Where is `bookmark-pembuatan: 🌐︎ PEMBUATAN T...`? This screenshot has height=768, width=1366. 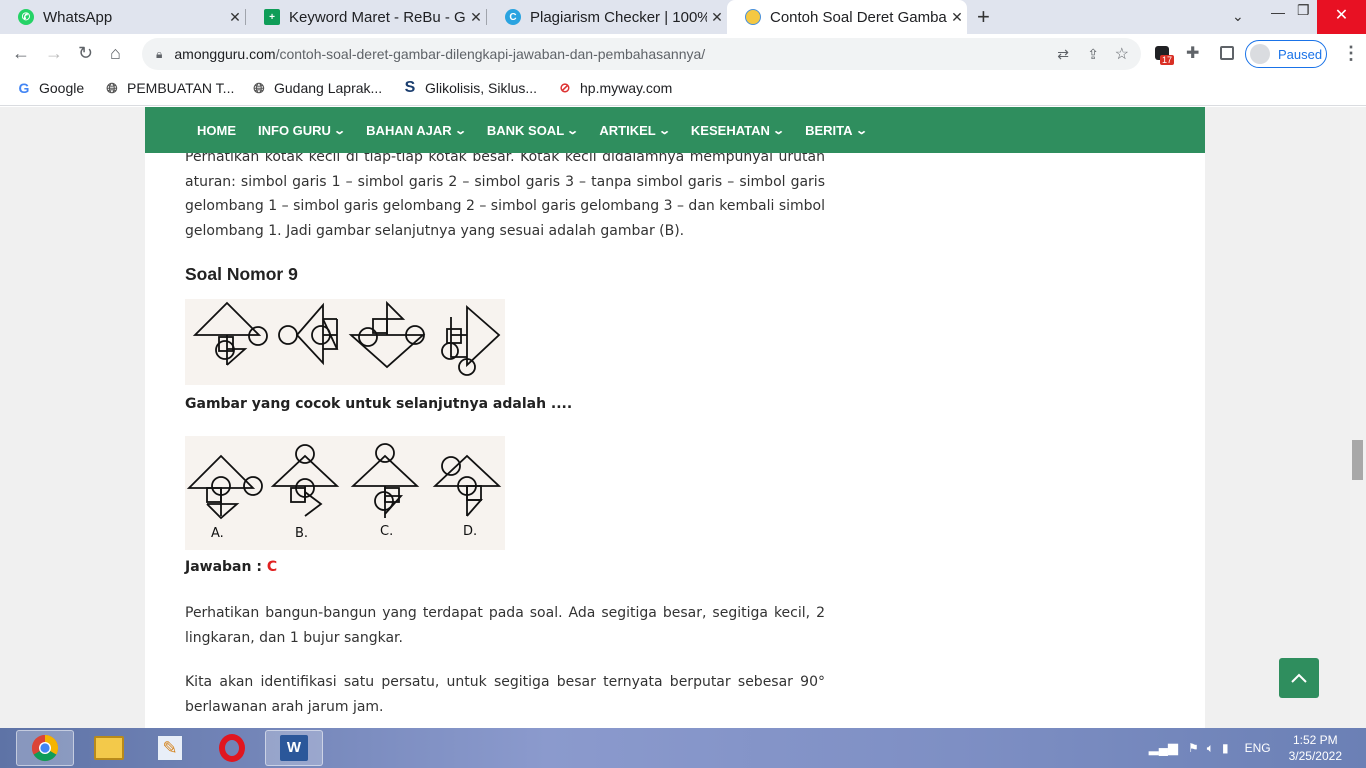 bookmark-pembuatan: 🌐︎ PEMBUATAN T... is located at coordinates (169, 88).